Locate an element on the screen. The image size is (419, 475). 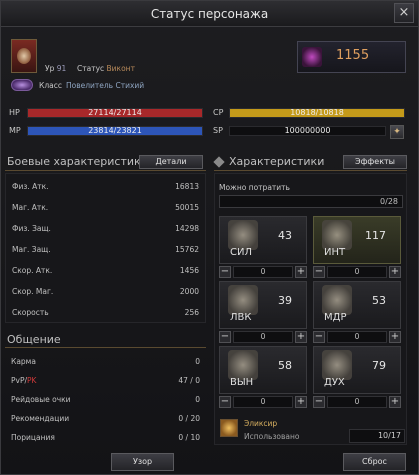
level-info: Ур 91 is located at coordinates (55, 68).